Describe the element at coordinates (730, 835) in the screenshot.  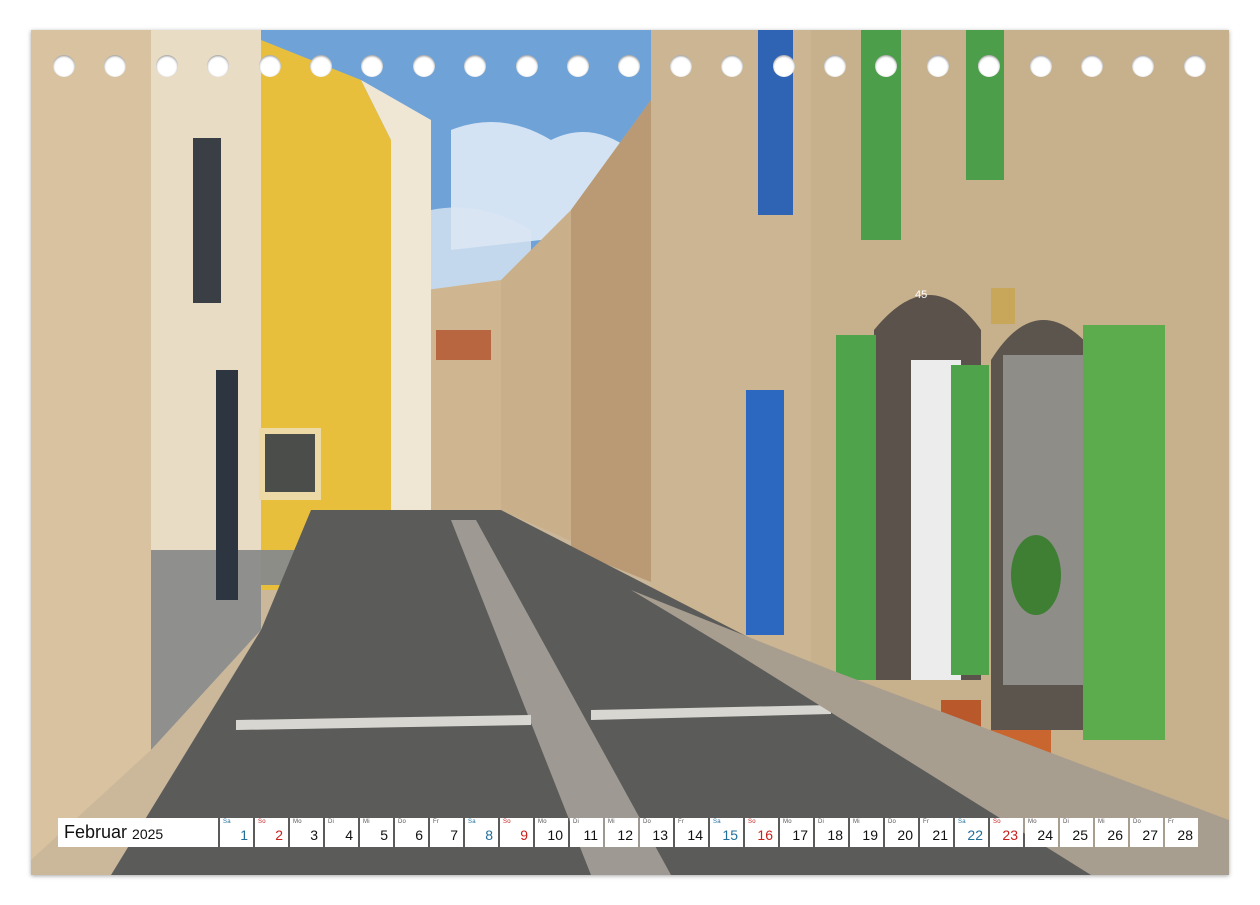
I see `day-number: 15` at that location.